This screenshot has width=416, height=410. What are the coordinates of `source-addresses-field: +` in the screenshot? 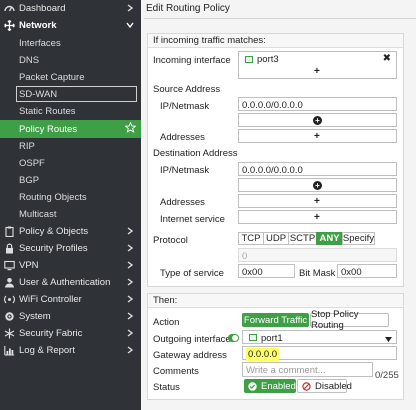 It's located at (317, 136).